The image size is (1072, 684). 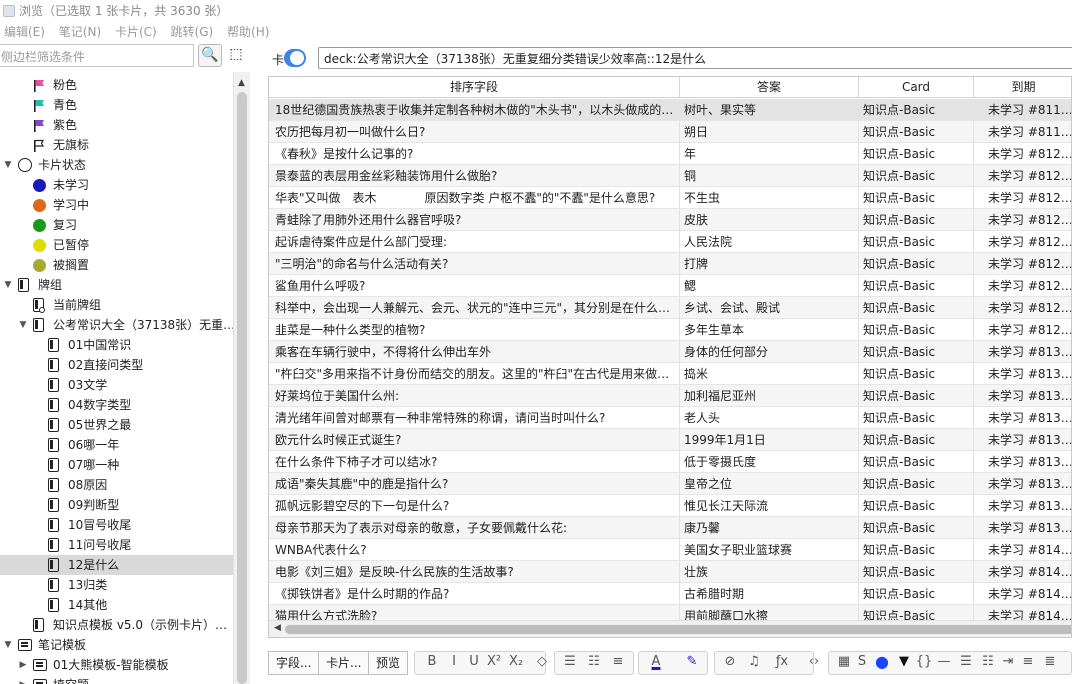 I want to click on search-icon: 🔍, so click(x=210, y=55).